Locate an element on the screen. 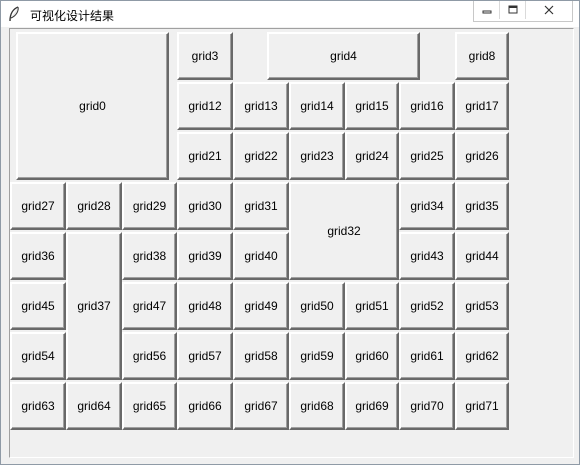  feather-icon is located at coordinates (14, 14).